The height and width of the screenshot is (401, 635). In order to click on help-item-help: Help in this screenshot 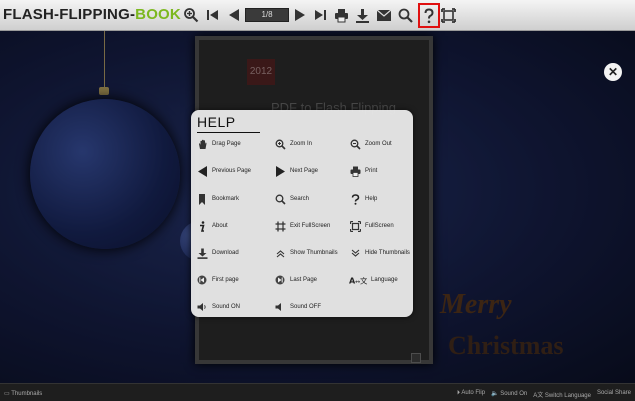, I will do `click(363, 199)`.